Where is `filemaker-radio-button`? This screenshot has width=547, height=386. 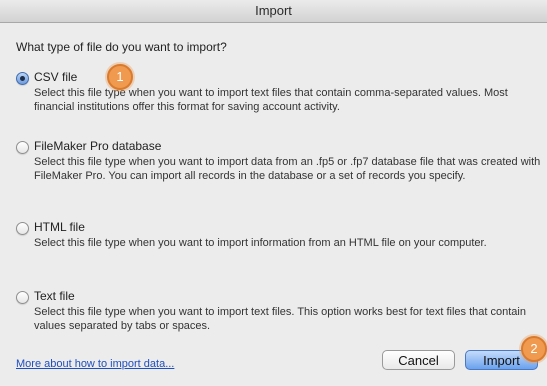 filemaker-radio-button is located at coordinates (22, 147).